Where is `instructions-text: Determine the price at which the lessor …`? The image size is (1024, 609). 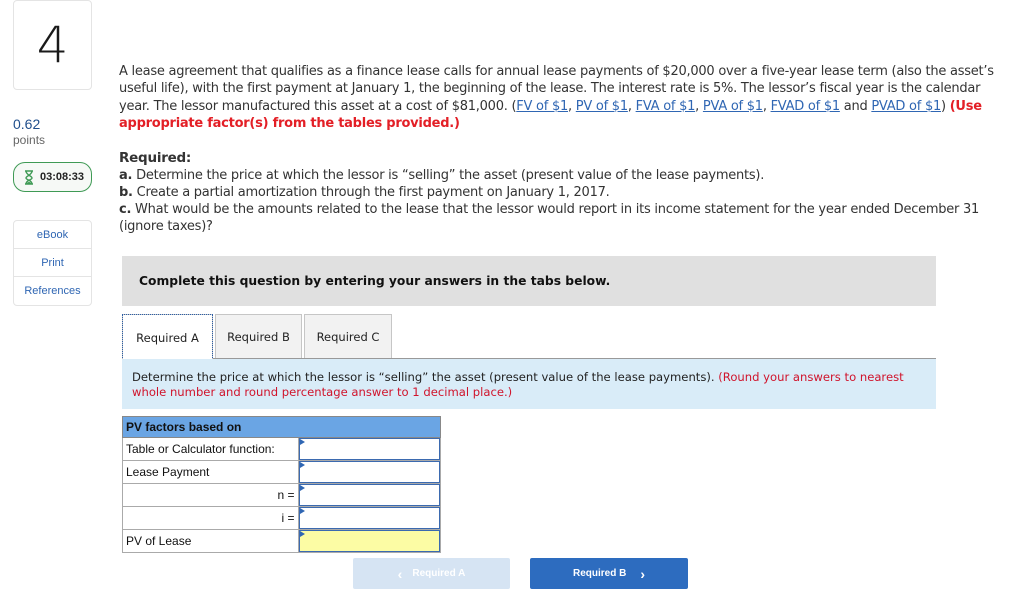
instructions-text: Determine the price at which the lessor … is located at coordinates (425, 377).